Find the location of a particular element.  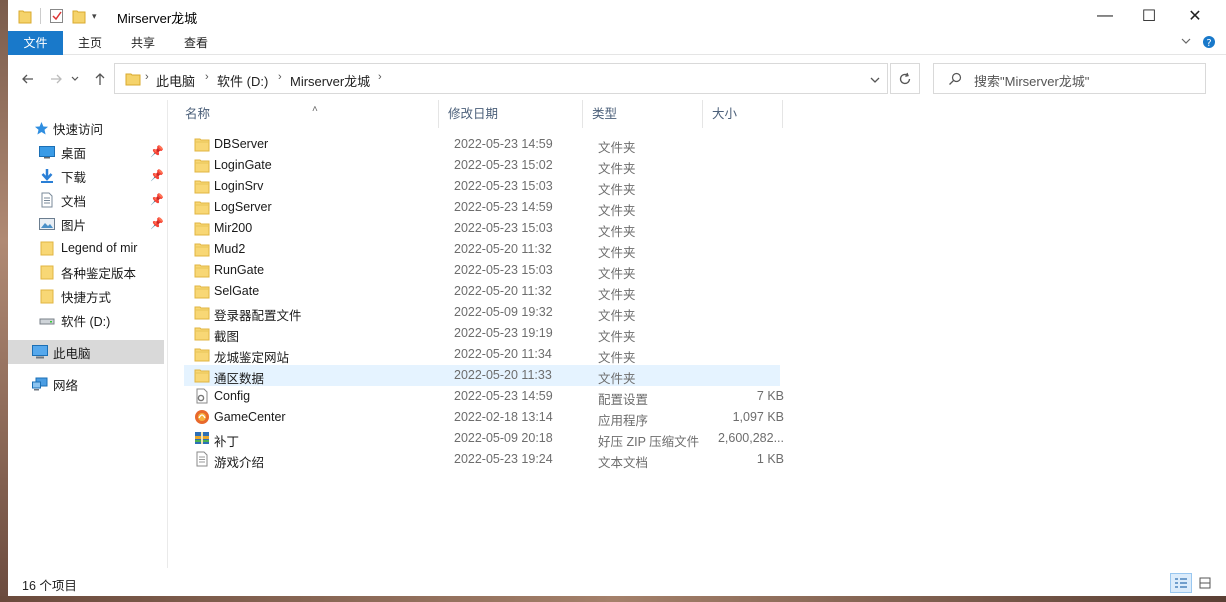

column-header-name: 名称 ˄ is located at coordinates (307, 114).